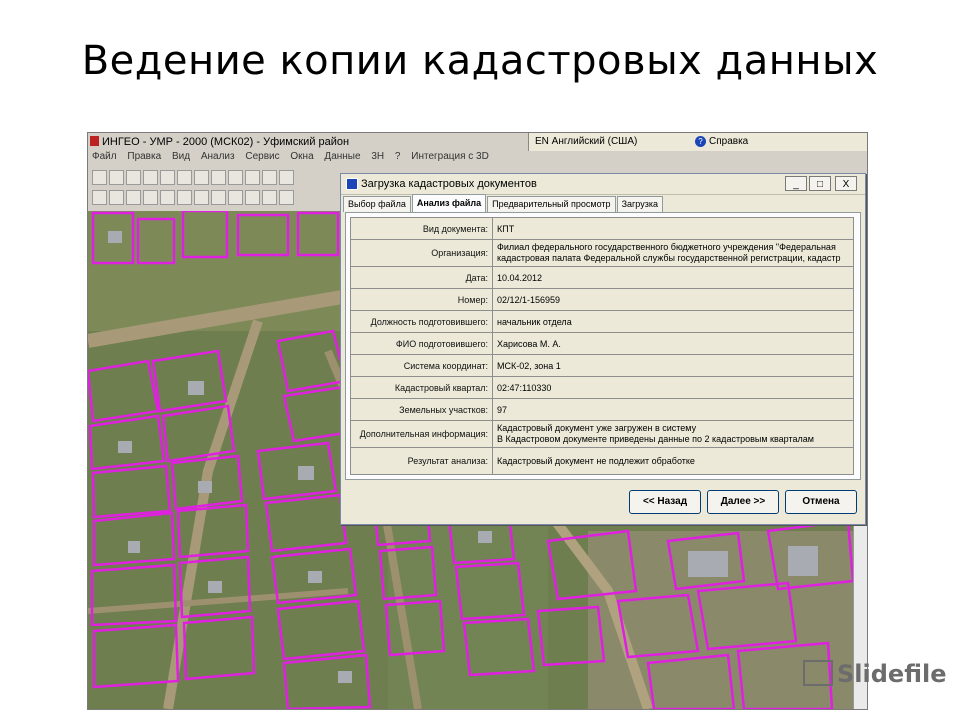  What do you see at coordinates (269, 197) in the screenshot?
I see `copy-icon` at bounding box center [269, 197].